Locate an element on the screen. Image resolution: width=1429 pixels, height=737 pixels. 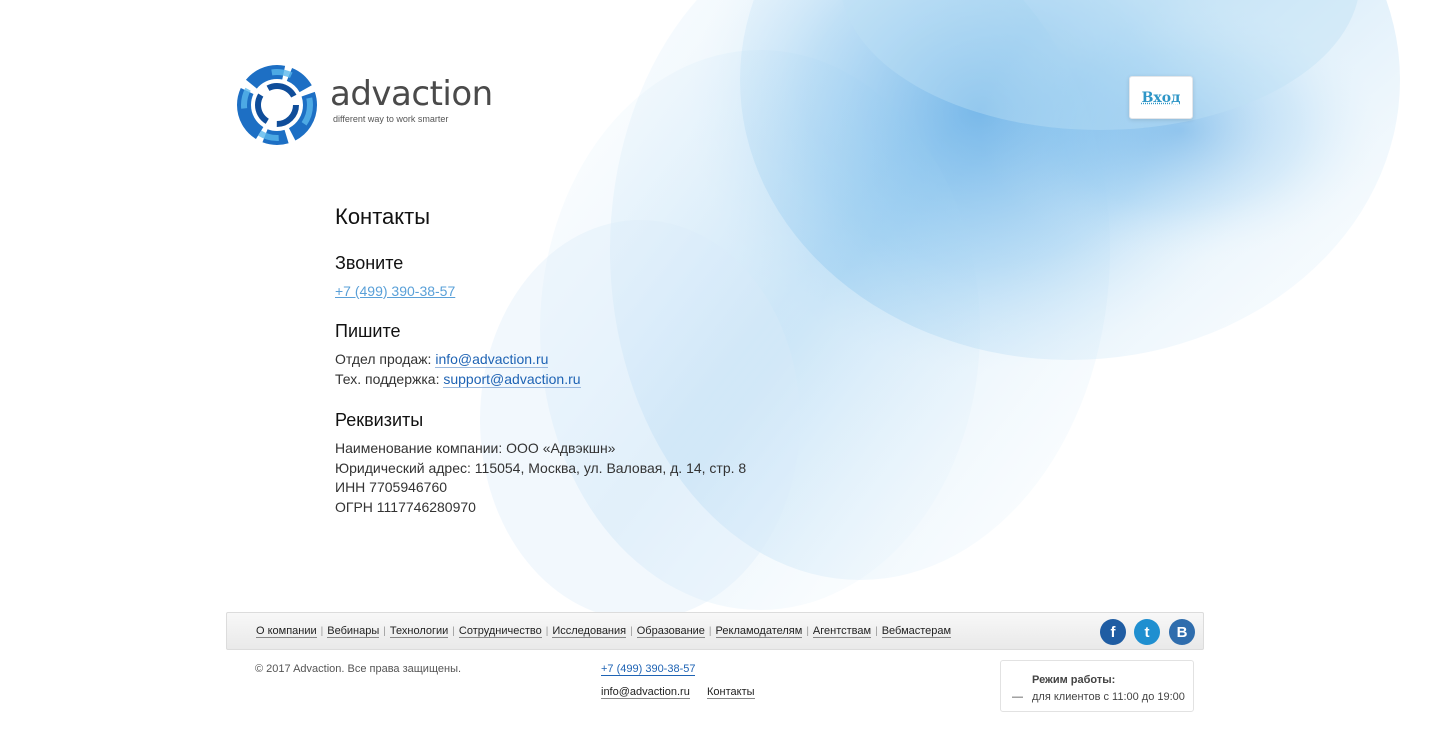
ogrn: ОГРН 1117746280970 is located at coordinates (405, 507).